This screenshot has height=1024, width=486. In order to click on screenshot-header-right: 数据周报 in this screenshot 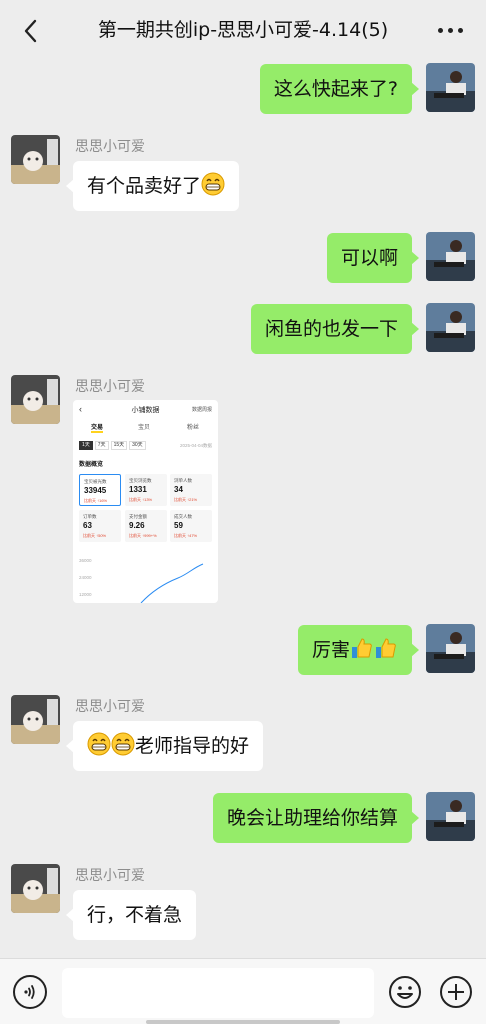, I will do `click(201, 410)`.